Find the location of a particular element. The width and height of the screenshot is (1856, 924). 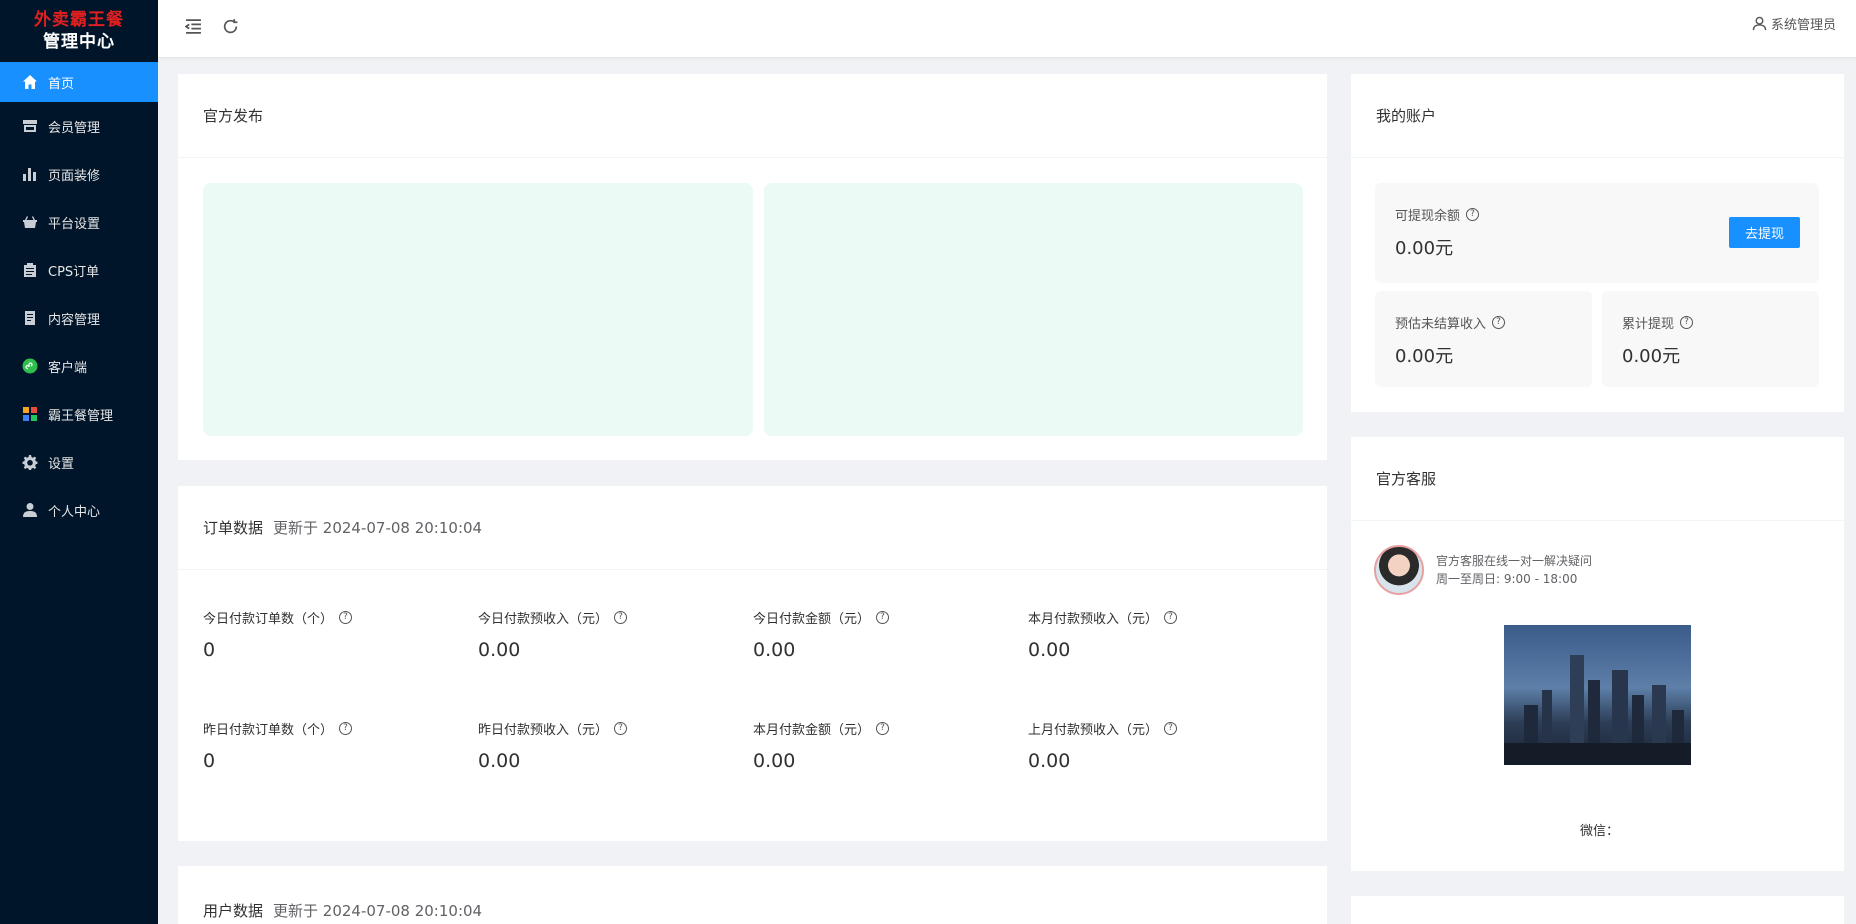

card-title: 用户数据 更新于 2024-07-08 20:10:04 is located at coordinates (343, 911).